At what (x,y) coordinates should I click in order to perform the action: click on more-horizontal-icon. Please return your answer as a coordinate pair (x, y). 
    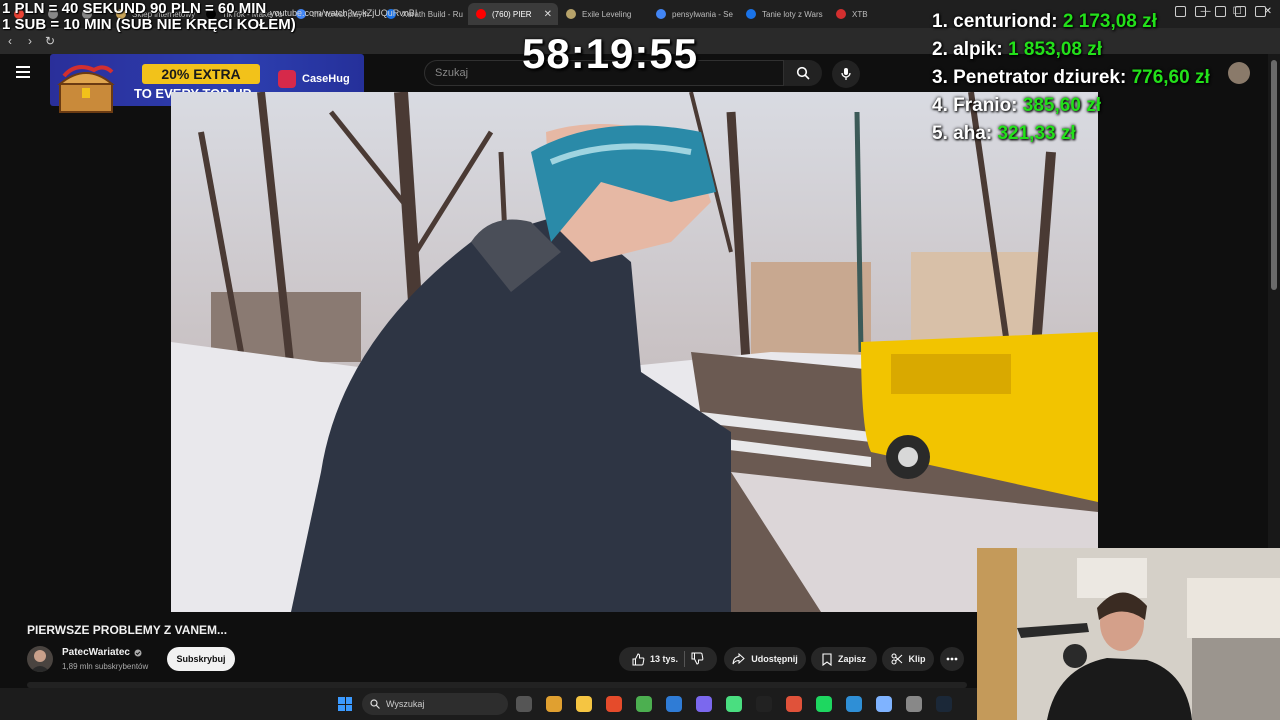
    Looking at the image, I should click on (952, 659).